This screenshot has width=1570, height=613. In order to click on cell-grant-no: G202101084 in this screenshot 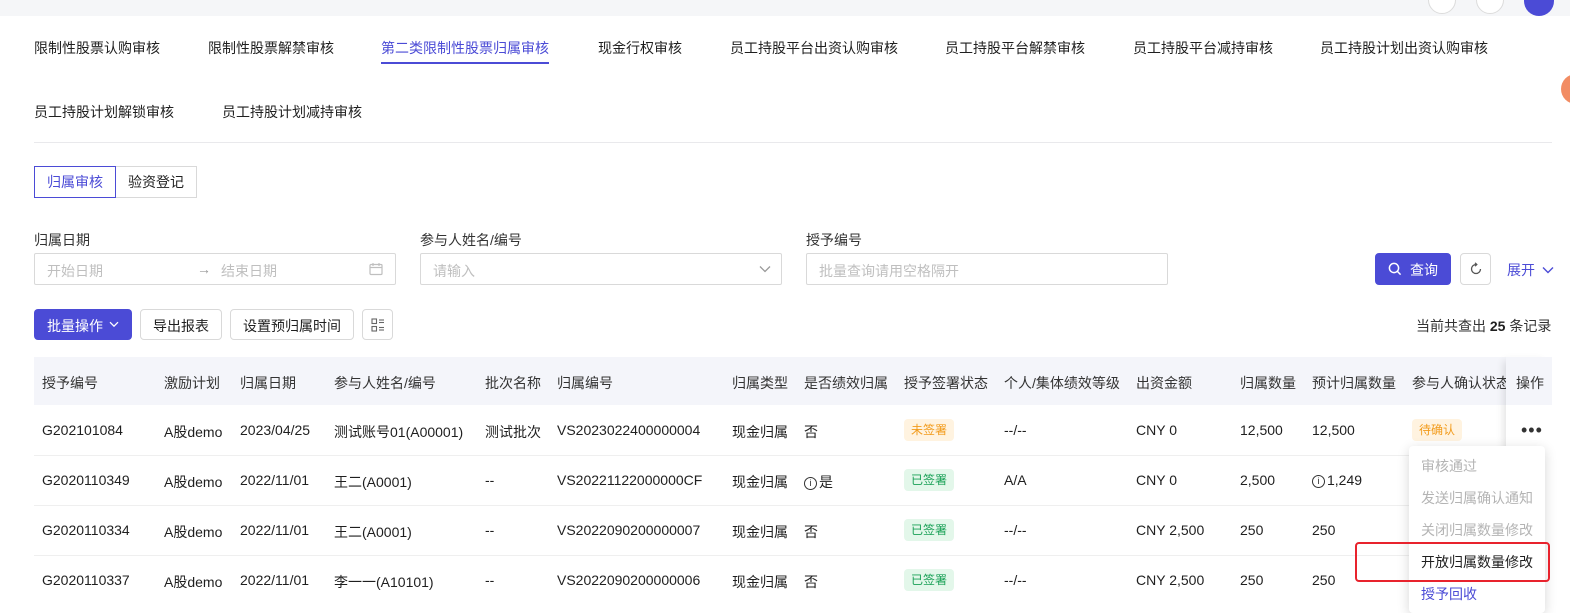, I will do `click(82, 430)`.